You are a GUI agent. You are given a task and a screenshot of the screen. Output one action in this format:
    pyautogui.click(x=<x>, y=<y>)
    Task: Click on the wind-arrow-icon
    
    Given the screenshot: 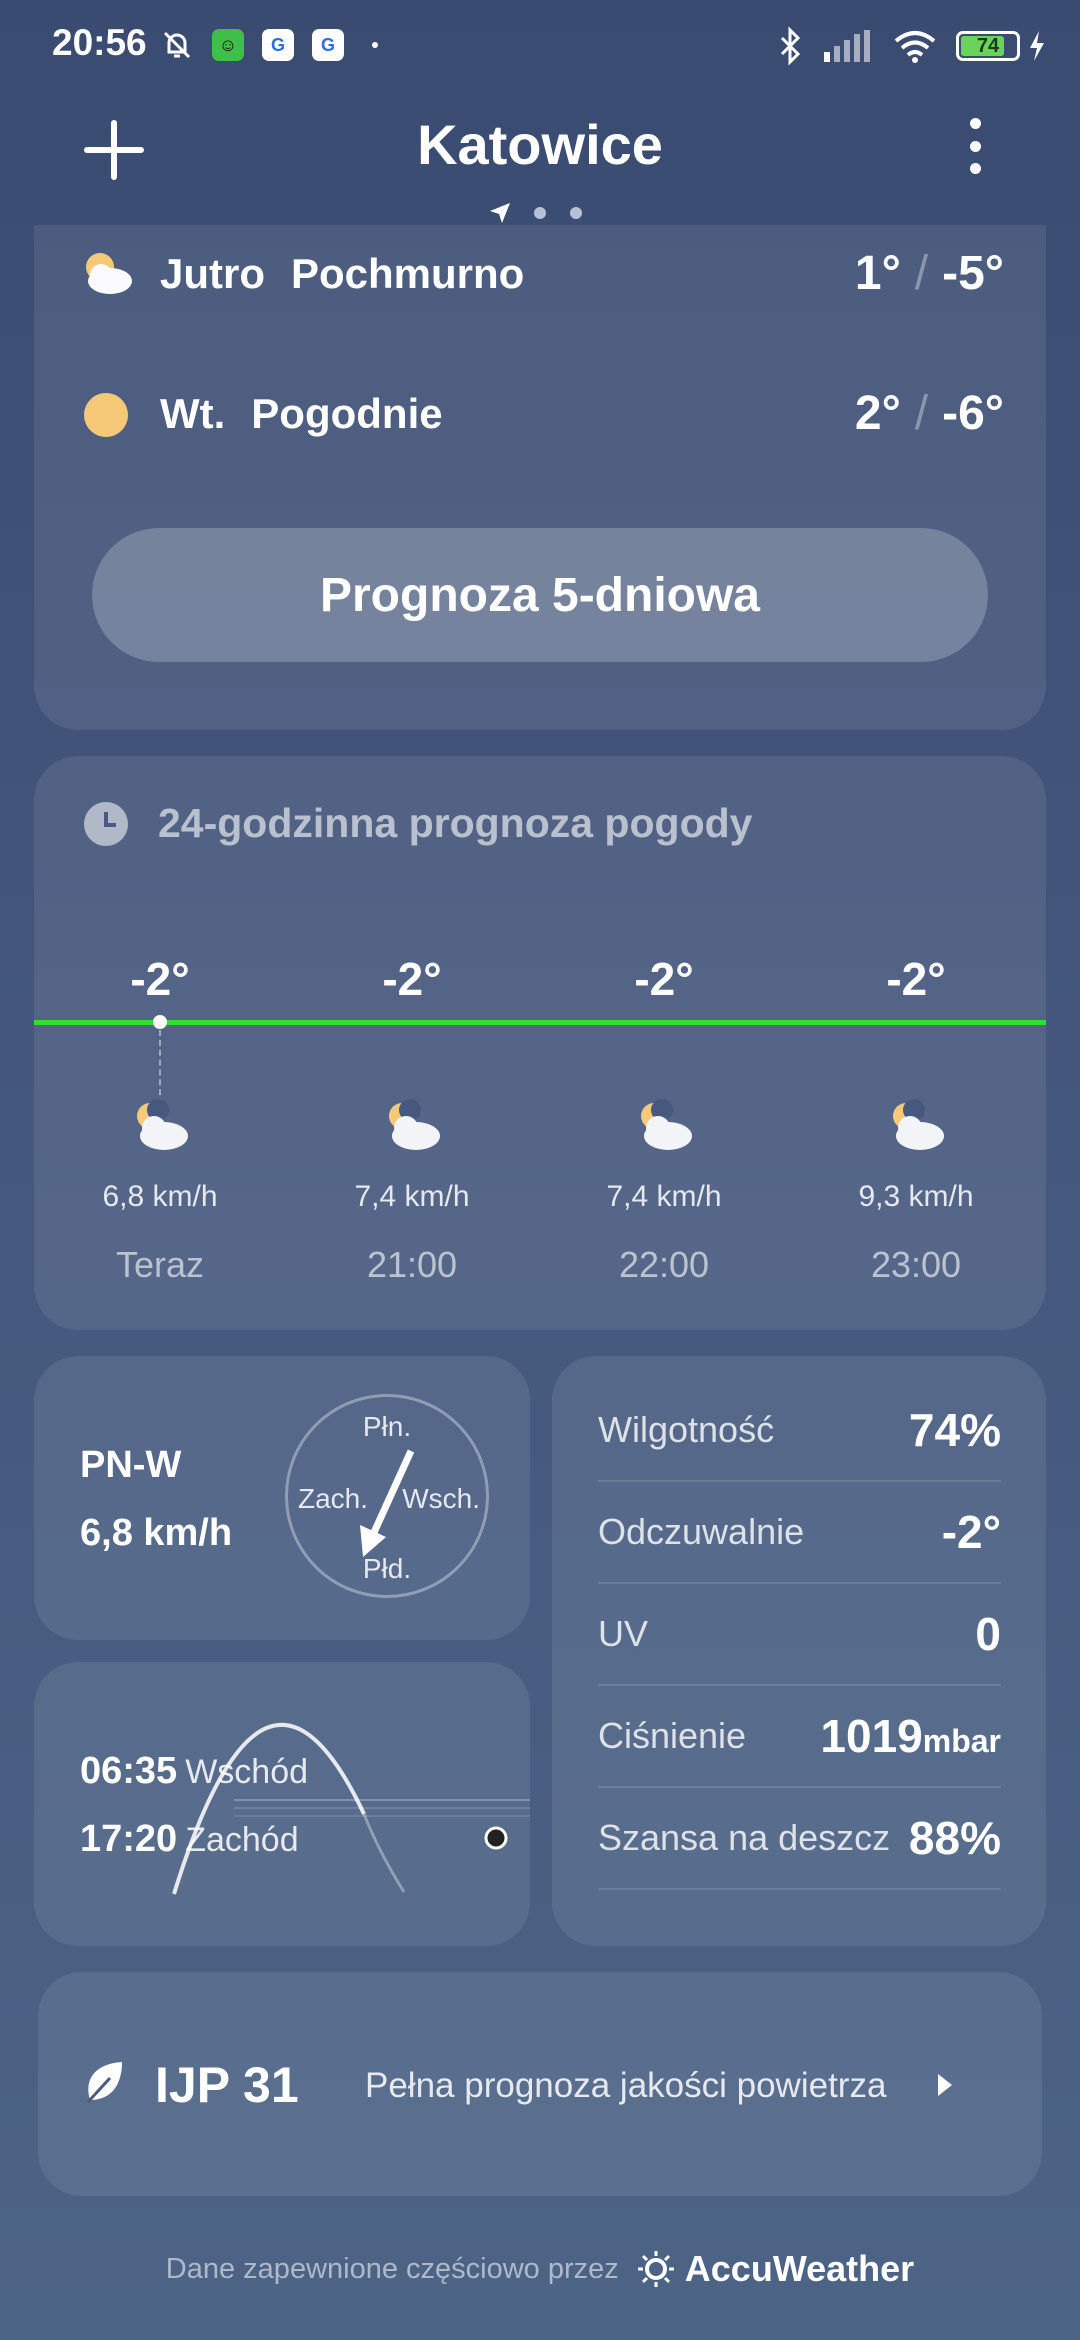 What is the action you would take?
    pyautogui.click(x=387, y=1503)
    